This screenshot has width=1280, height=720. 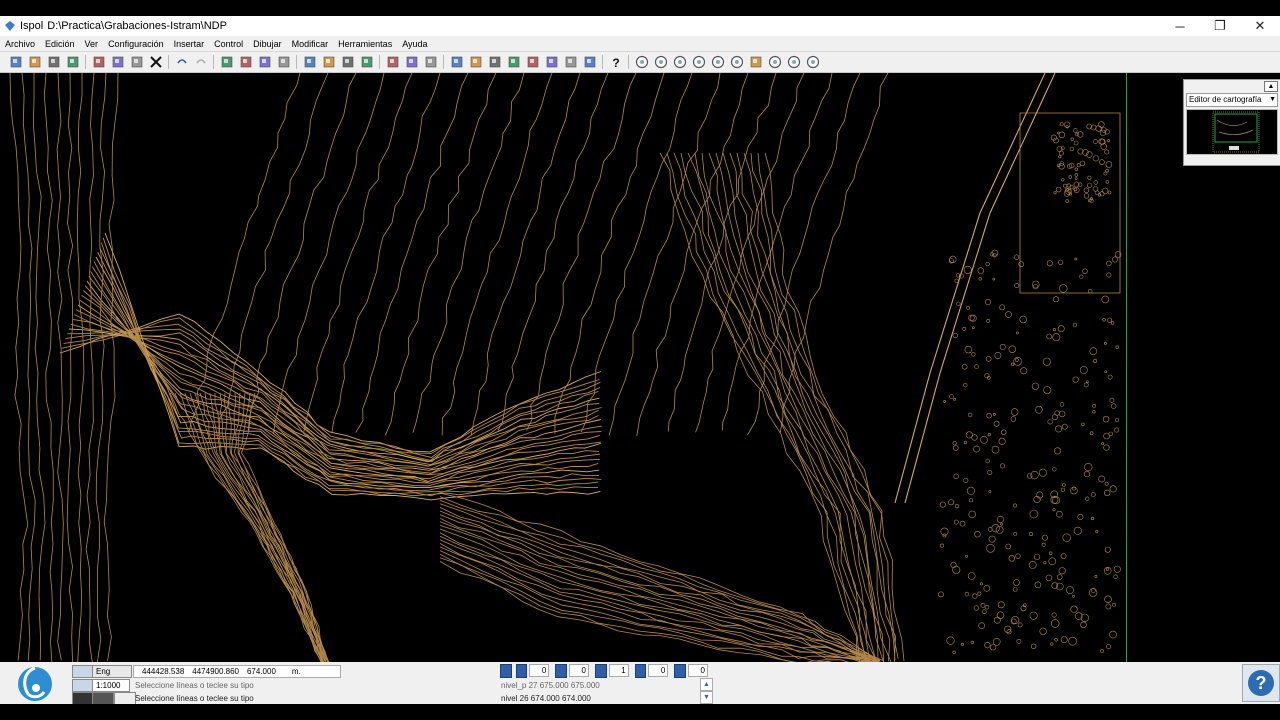 I want to click on layer-value-4: 0, so click(x=658, y=670).